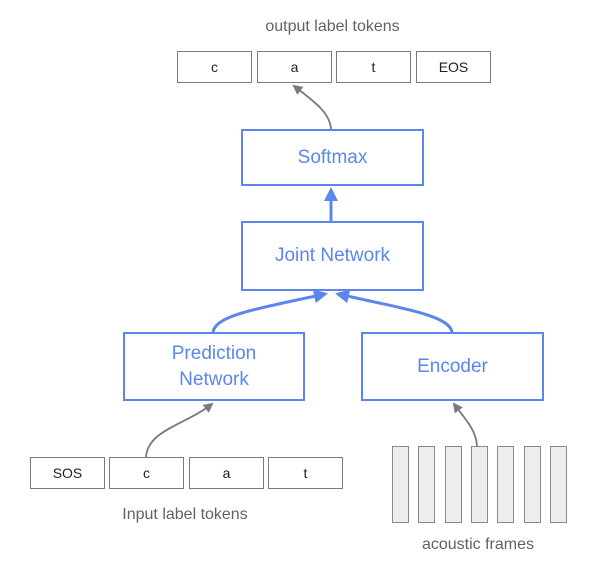  Describe the element at coordinates (214, 366) in the screenshot. I see `prediction-network-block: Prediction Network` at that location.